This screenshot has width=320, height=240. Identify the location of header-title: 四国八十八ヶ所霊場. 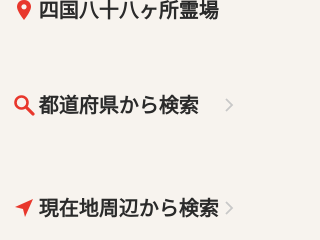
(129, 11).